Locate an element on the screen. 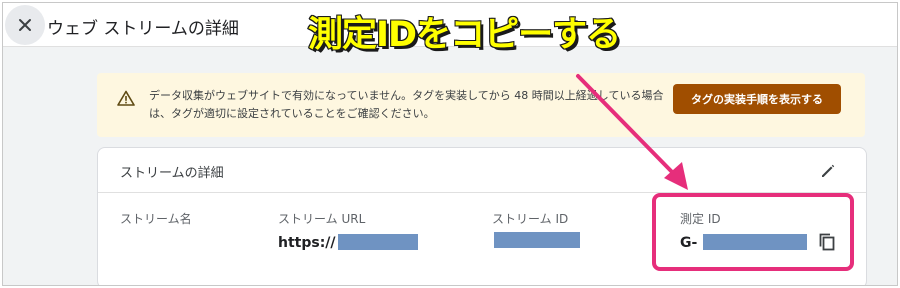  close-button is located at coordinates (25, 25).